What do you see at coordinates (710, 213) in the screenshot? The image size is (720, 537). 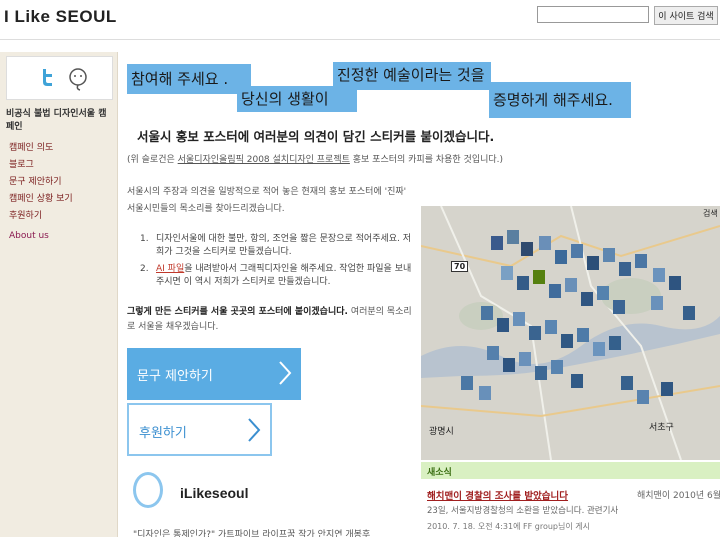 I see `map-search-label: 검색` at bounding box center [710, 213].